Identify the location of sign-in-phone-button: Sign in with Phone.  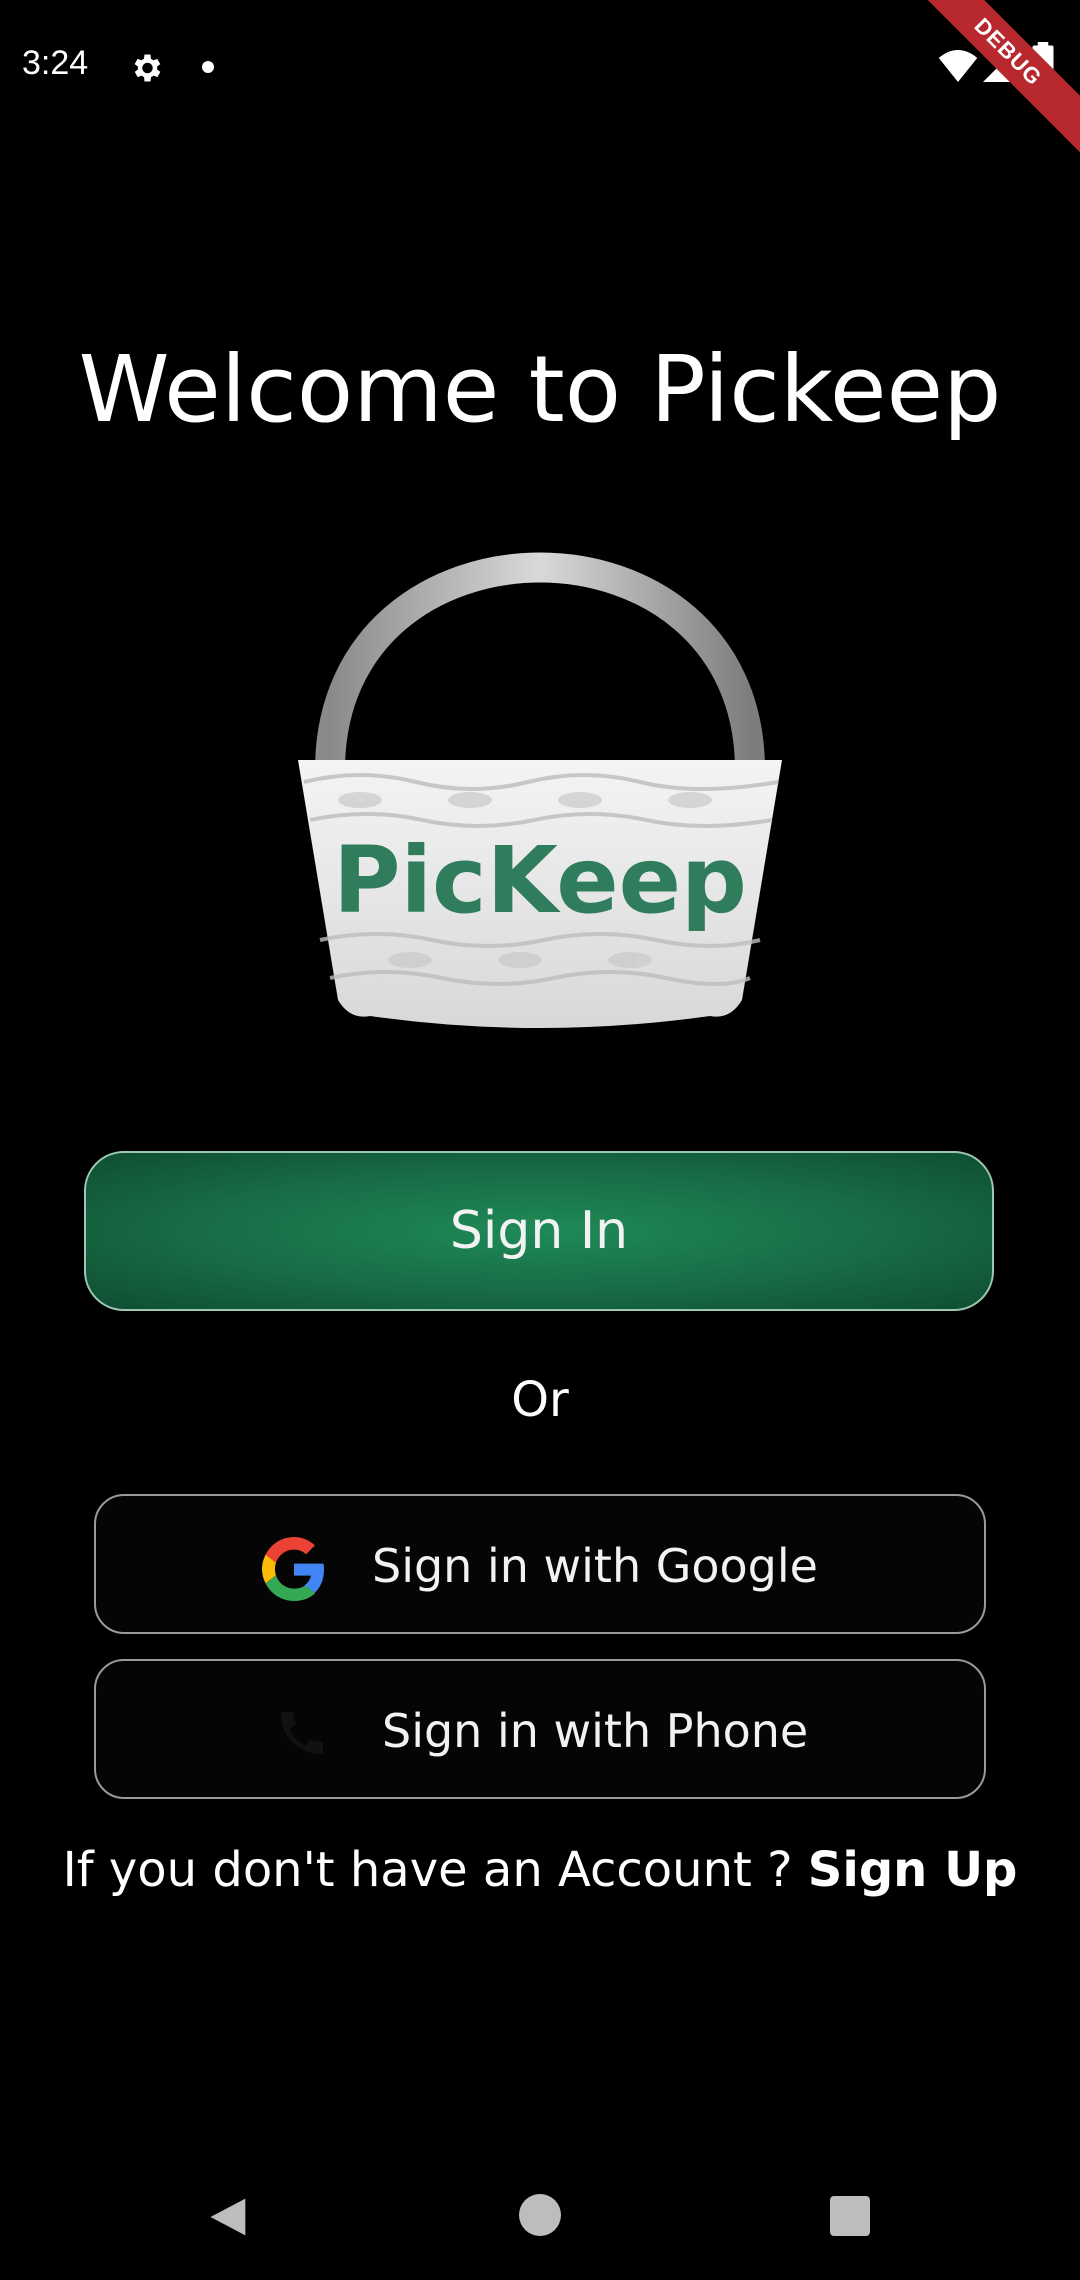
(540, 1729).